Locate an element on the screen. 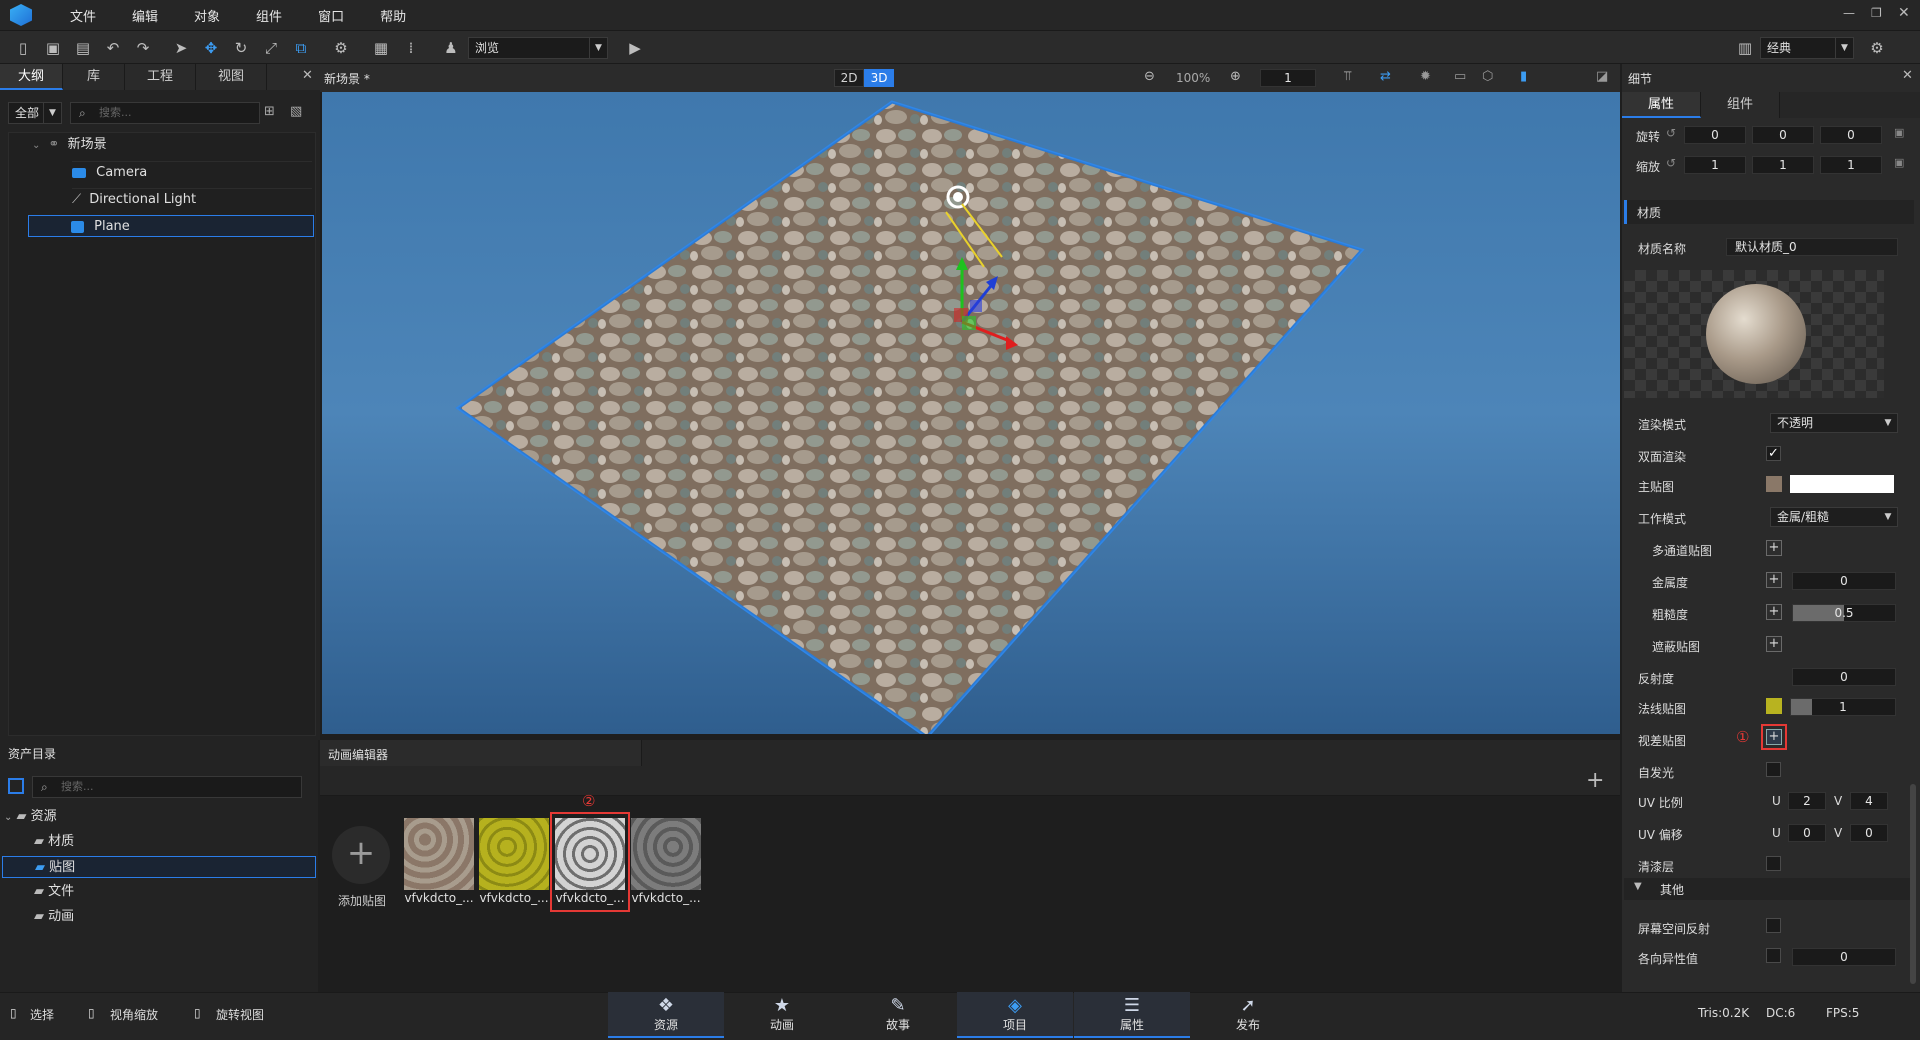  bottom-tab-assets: ❖ 资源 is located at coordinates (666, 1015).